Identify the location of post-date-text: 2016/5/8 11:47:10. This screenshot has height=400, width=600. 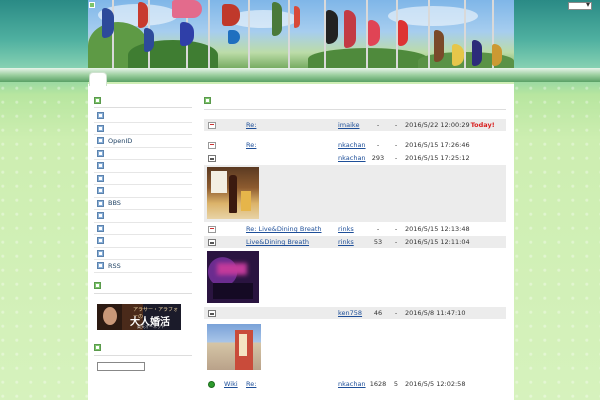
(435, 313).